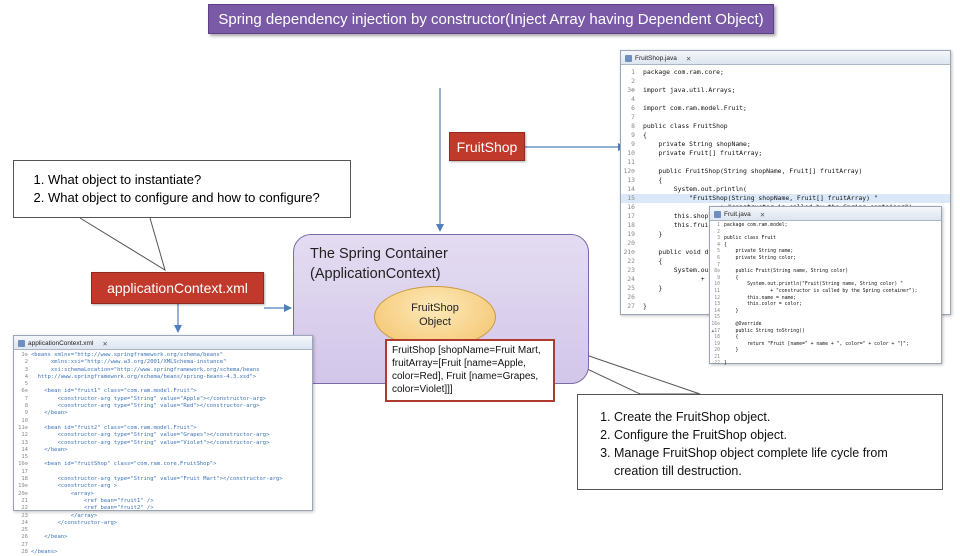 This screenshot has height=556, width=960. What do you see at coordinates (163, 472) in the screenshot?
I see `code-line: 17` at bounding box center [163, 472].